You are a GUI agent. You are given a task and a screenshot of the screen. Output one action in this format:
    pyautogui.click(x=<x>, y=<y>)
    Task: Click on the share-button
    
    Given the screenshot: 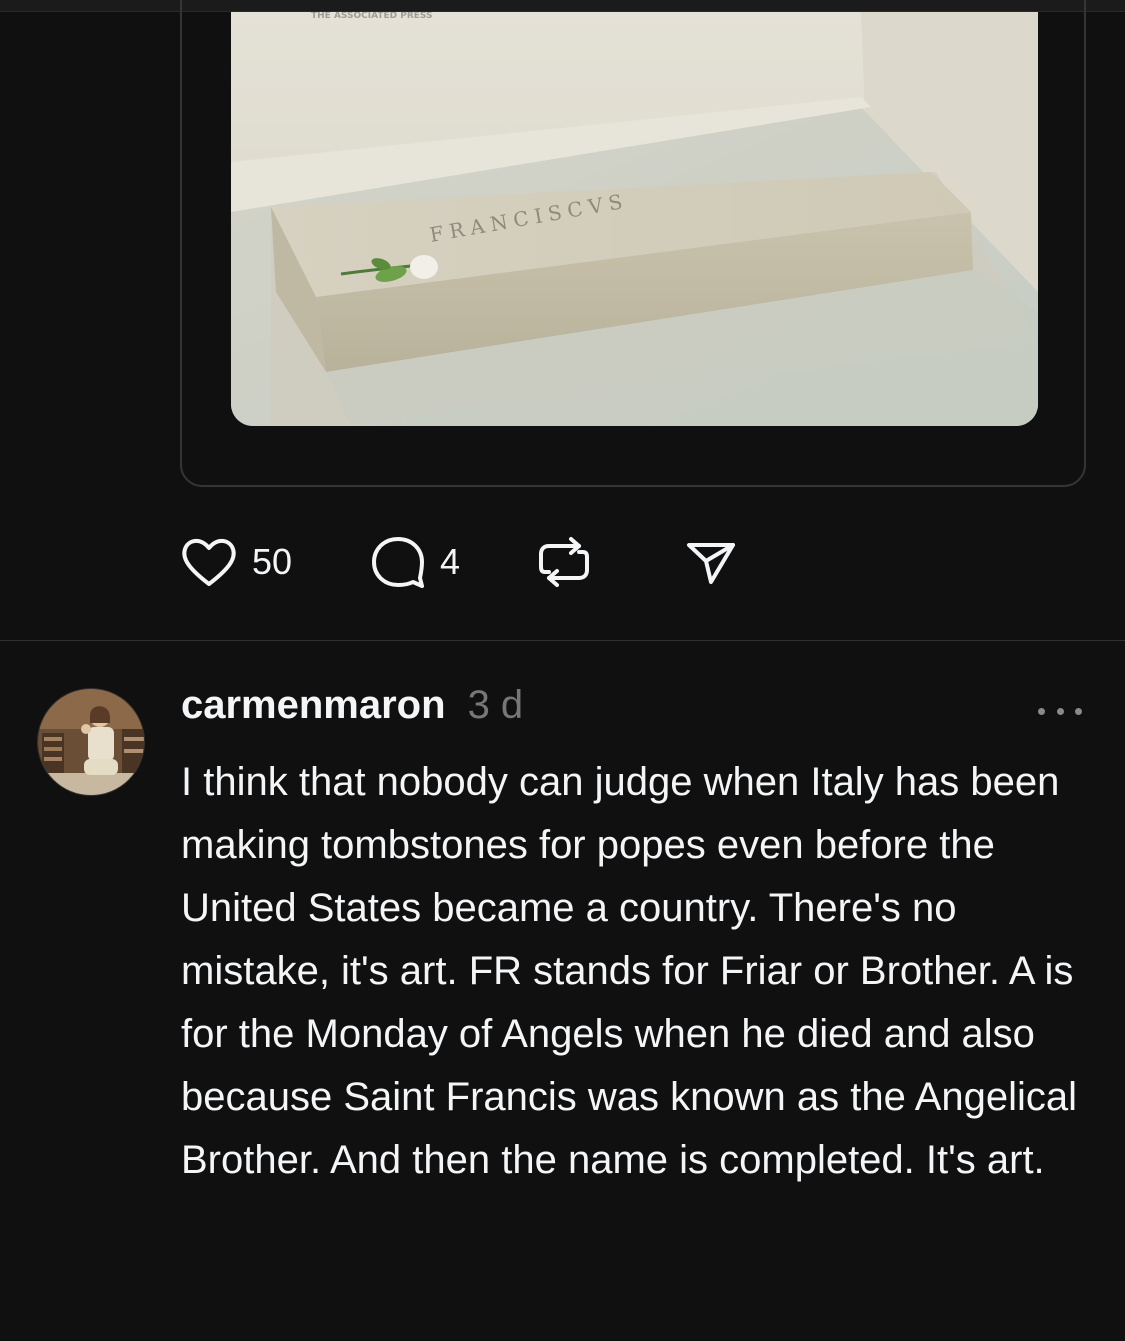 What is the action you would take?
    pyautogui.click(x=711, y=562)
    